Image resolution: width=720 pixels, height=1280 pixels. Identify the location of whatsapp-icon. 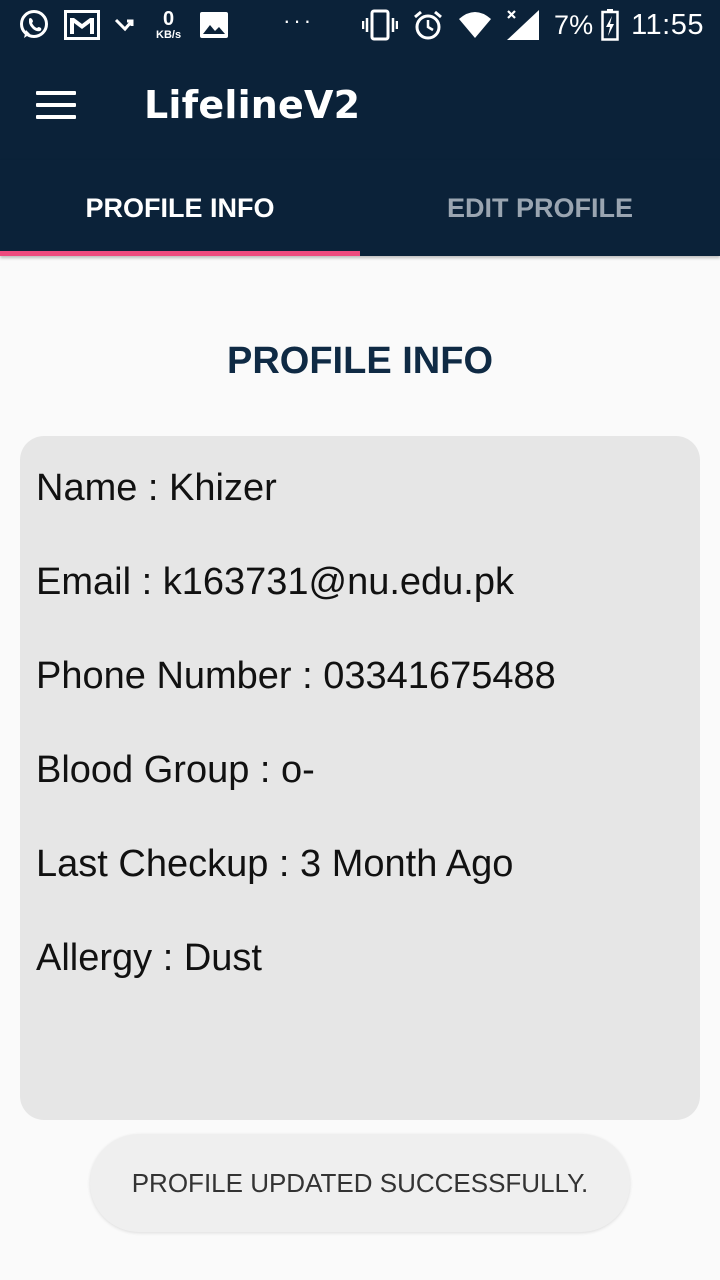
(34, 25).